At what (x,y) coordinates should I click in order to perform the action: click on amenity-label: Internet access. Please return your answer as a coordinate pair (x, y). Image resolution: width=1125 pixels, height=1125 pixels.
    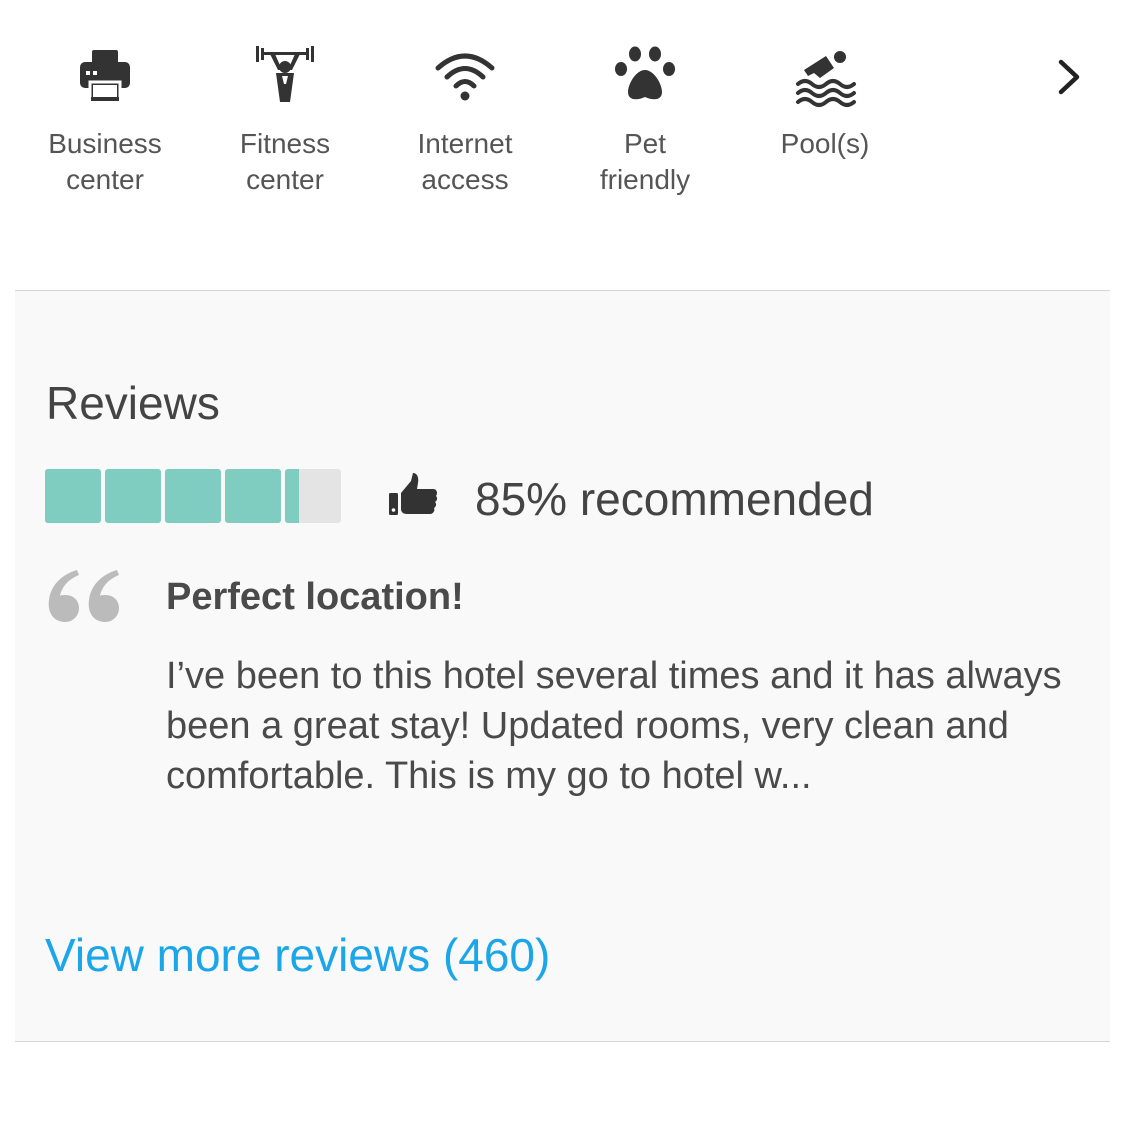
    Looking at the image, I should click on (465, 161).